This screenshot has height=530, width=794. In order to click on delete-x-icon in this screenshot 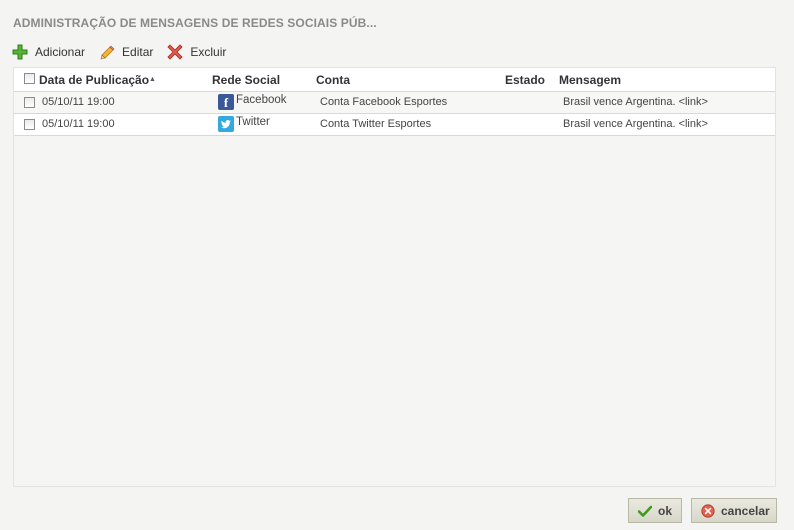, I will do `click(175, 52)`.